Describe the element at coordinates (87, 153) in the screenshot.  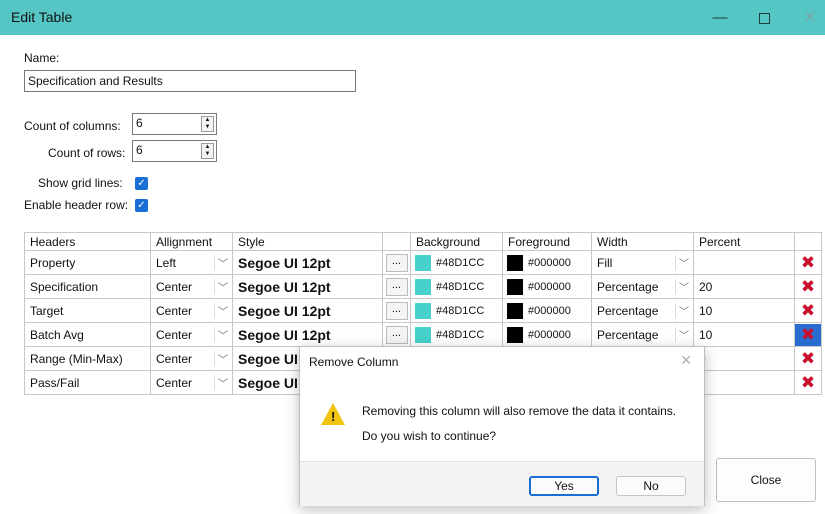
I see `rows-label: Count of rows:` at that location.